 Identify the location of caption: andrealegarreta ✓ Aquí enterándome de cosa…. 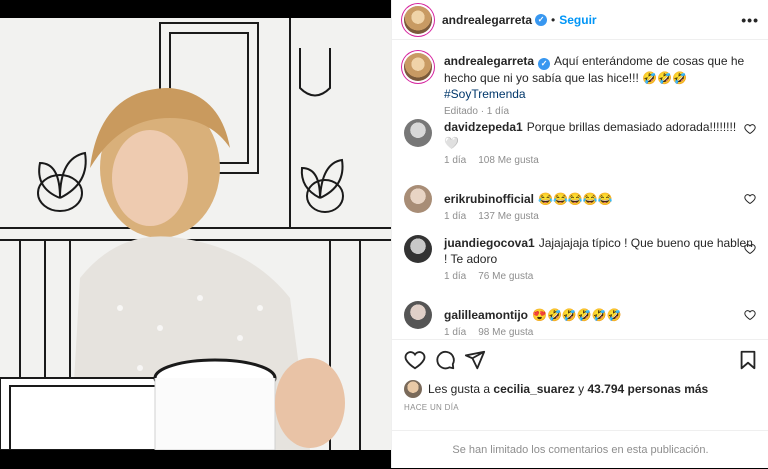
(579, 85).